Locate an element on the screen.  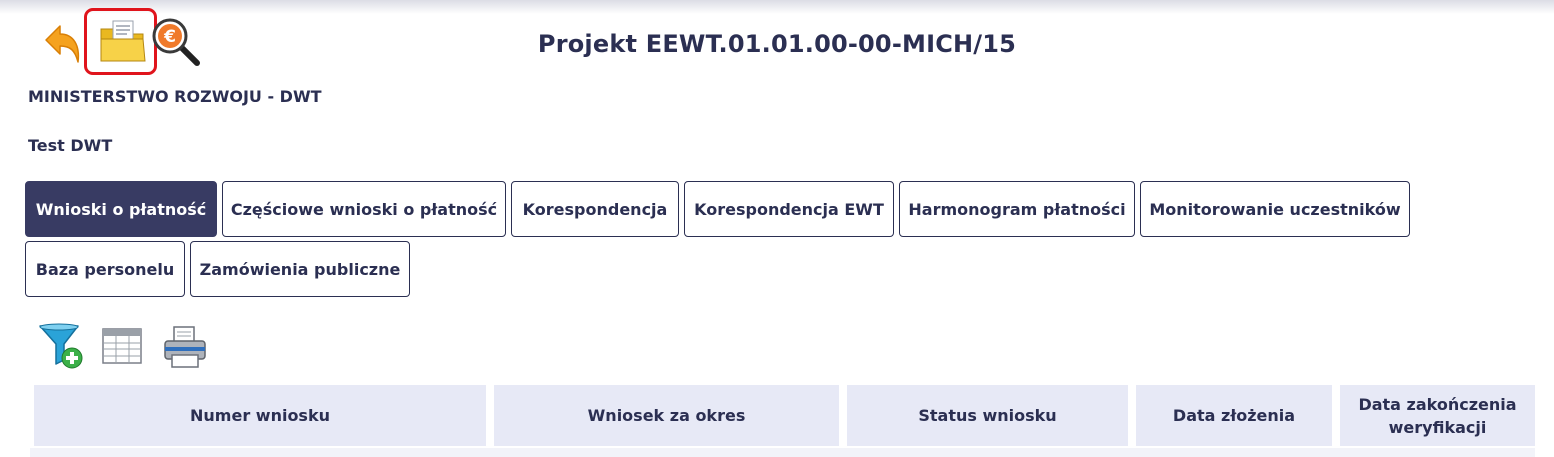
print-icon is located at coordinates (185, 347).